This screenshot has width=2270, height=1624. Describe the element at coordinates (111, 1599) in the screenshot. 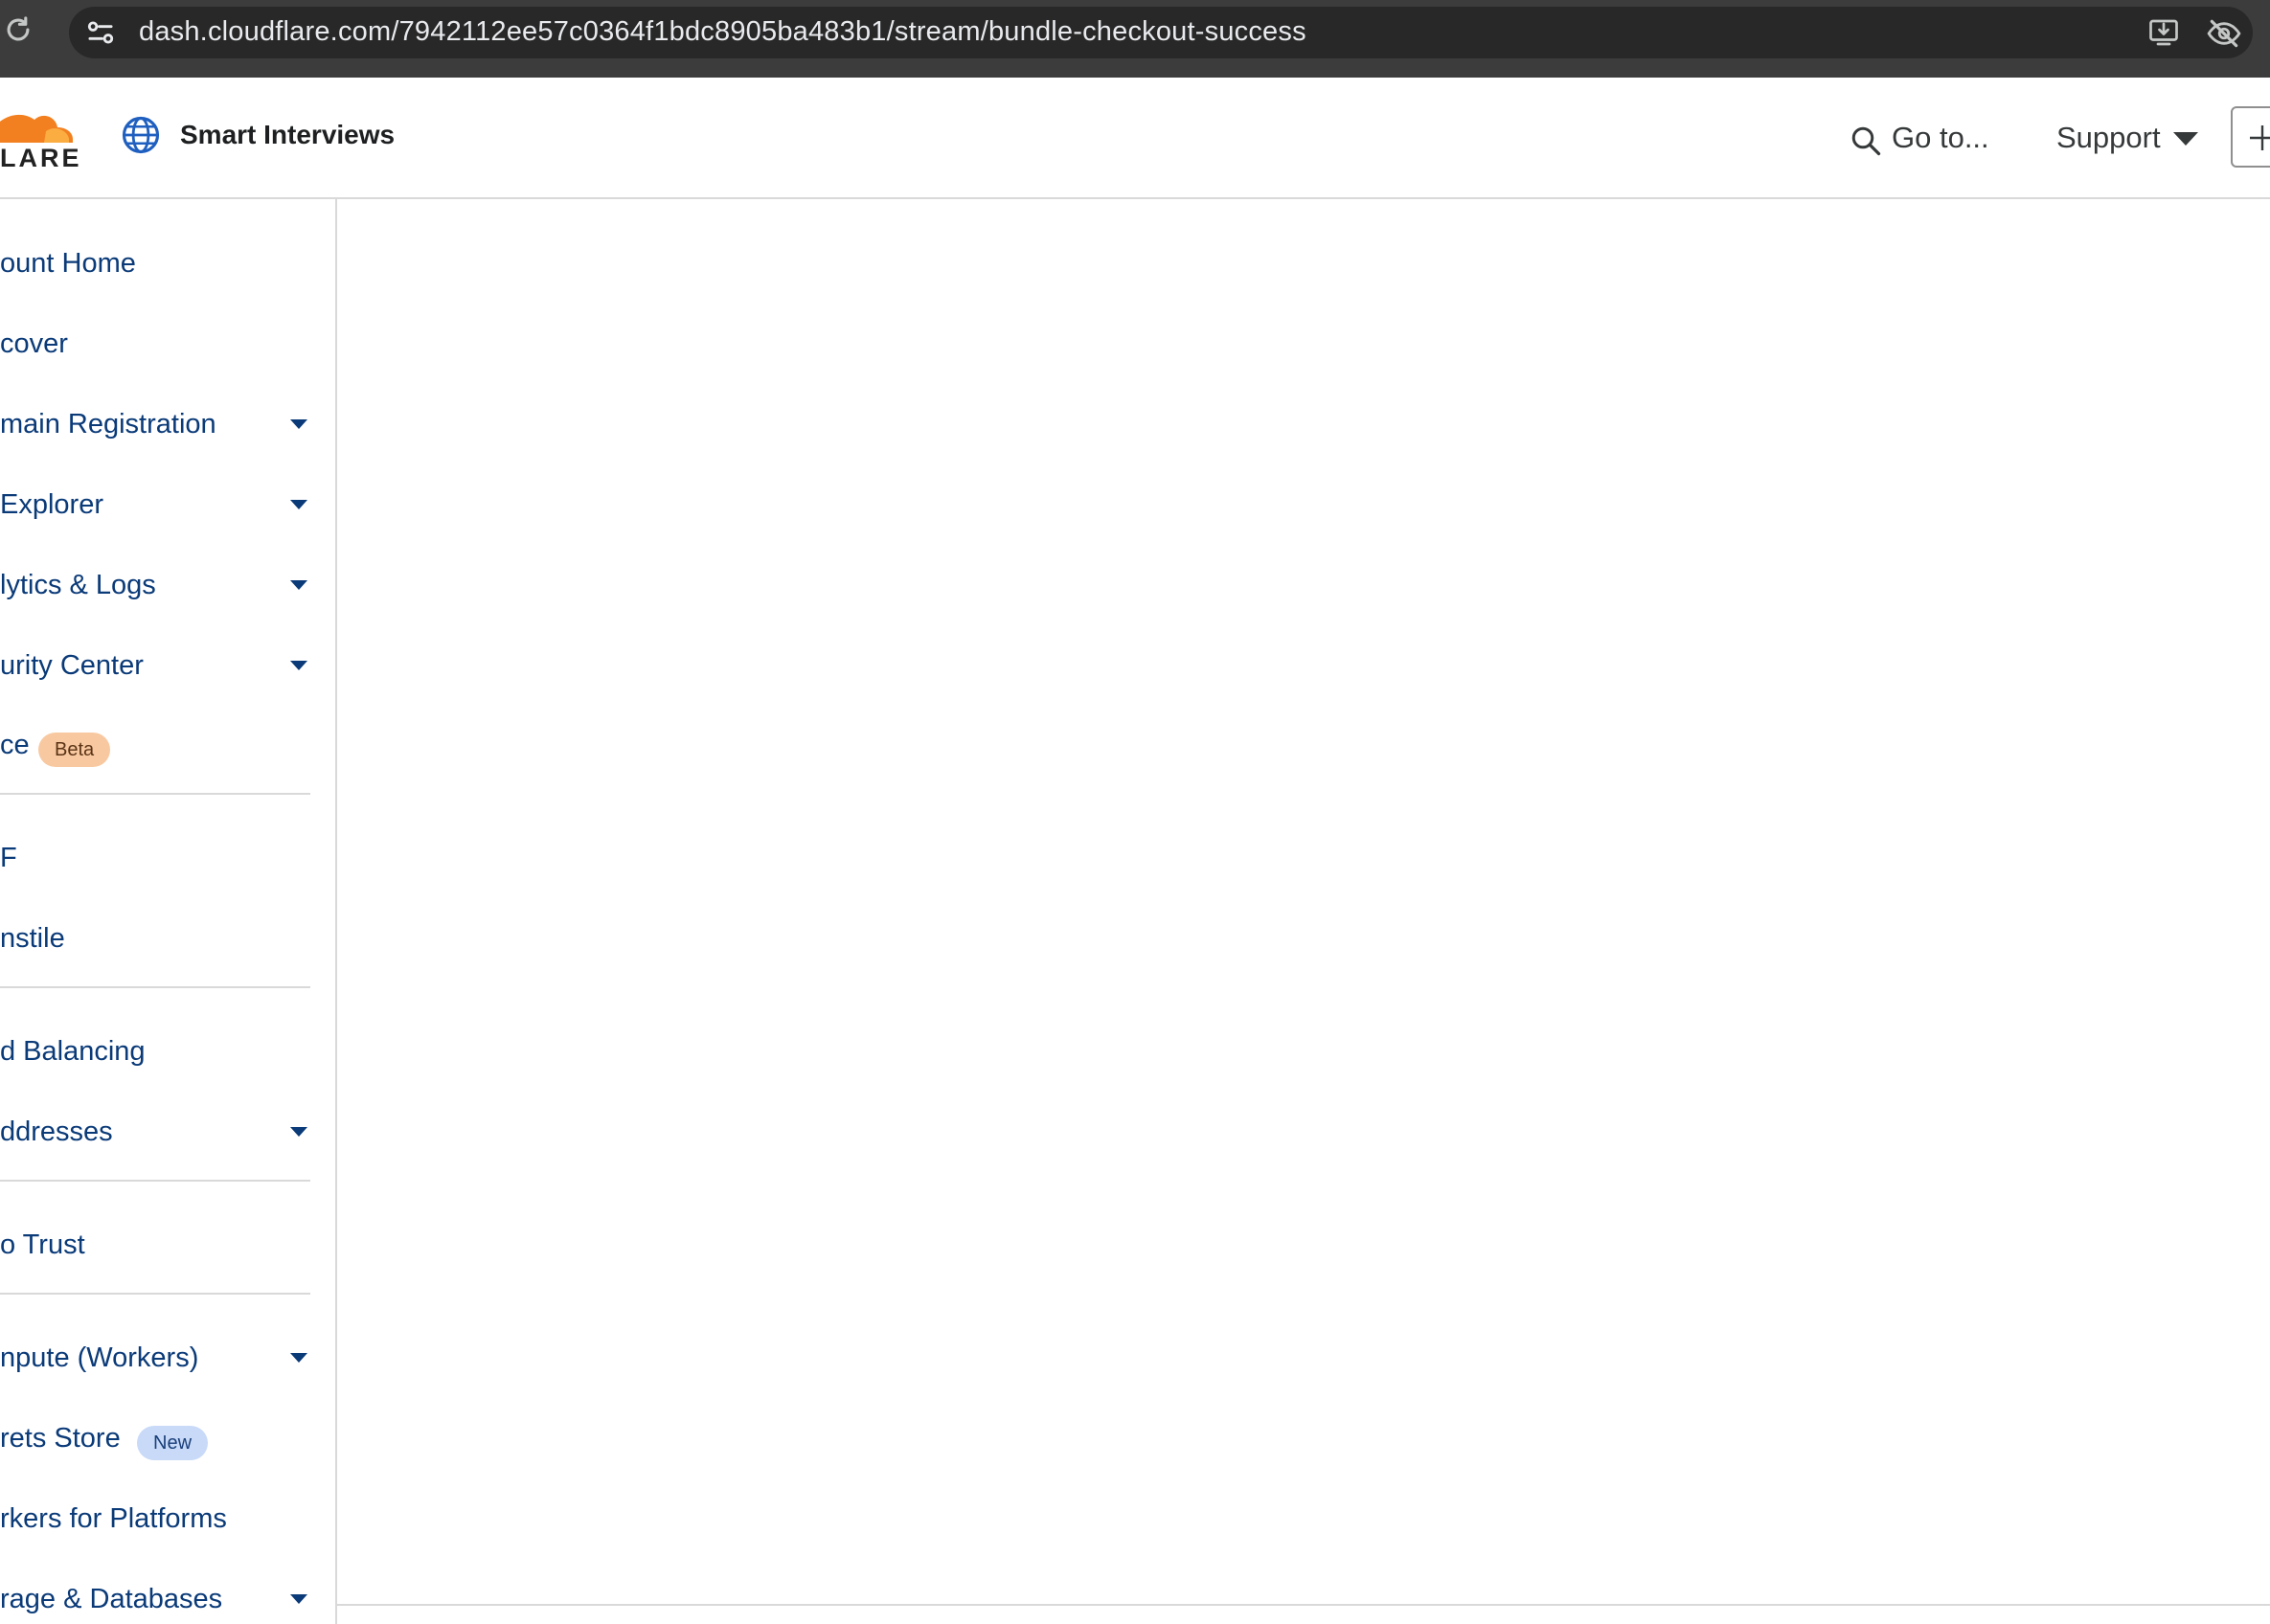

I see `sidebar-item-label: rage & Databases` at that location.